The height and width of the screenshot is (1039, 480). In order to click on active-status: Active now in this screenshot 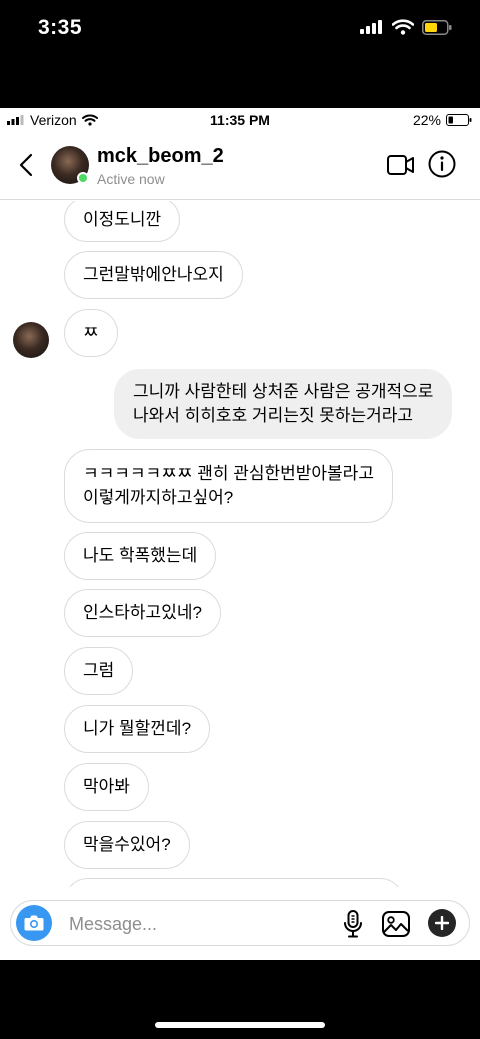, I will do `click(131, 179)`.